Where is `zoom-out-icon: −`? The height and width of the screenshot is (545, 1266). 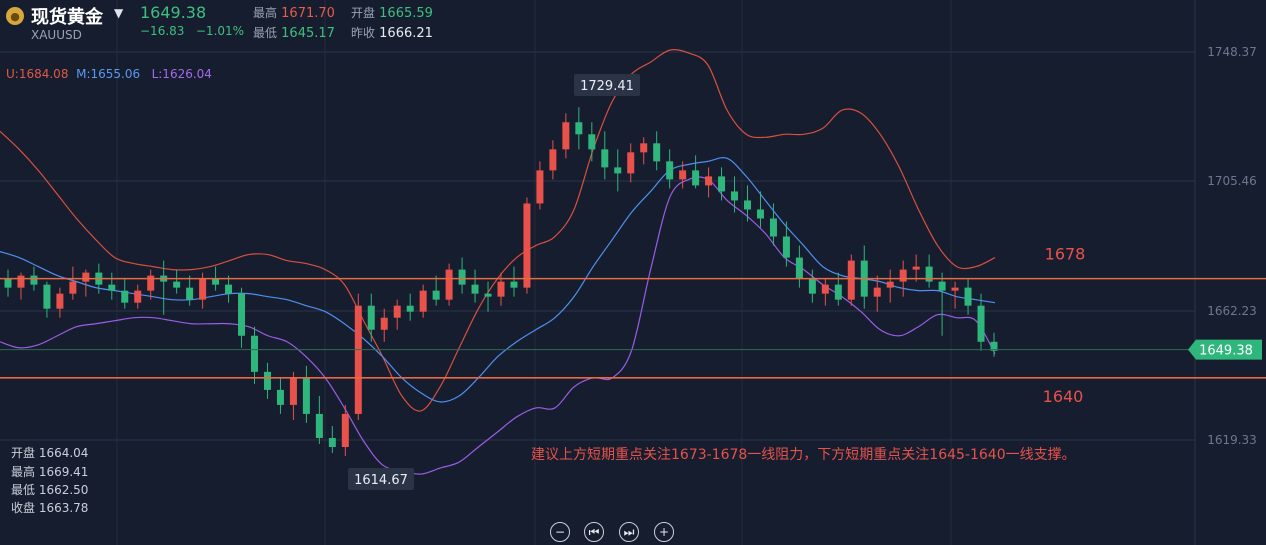 zoom-out-icon: − is located at coordinates (560, 532).